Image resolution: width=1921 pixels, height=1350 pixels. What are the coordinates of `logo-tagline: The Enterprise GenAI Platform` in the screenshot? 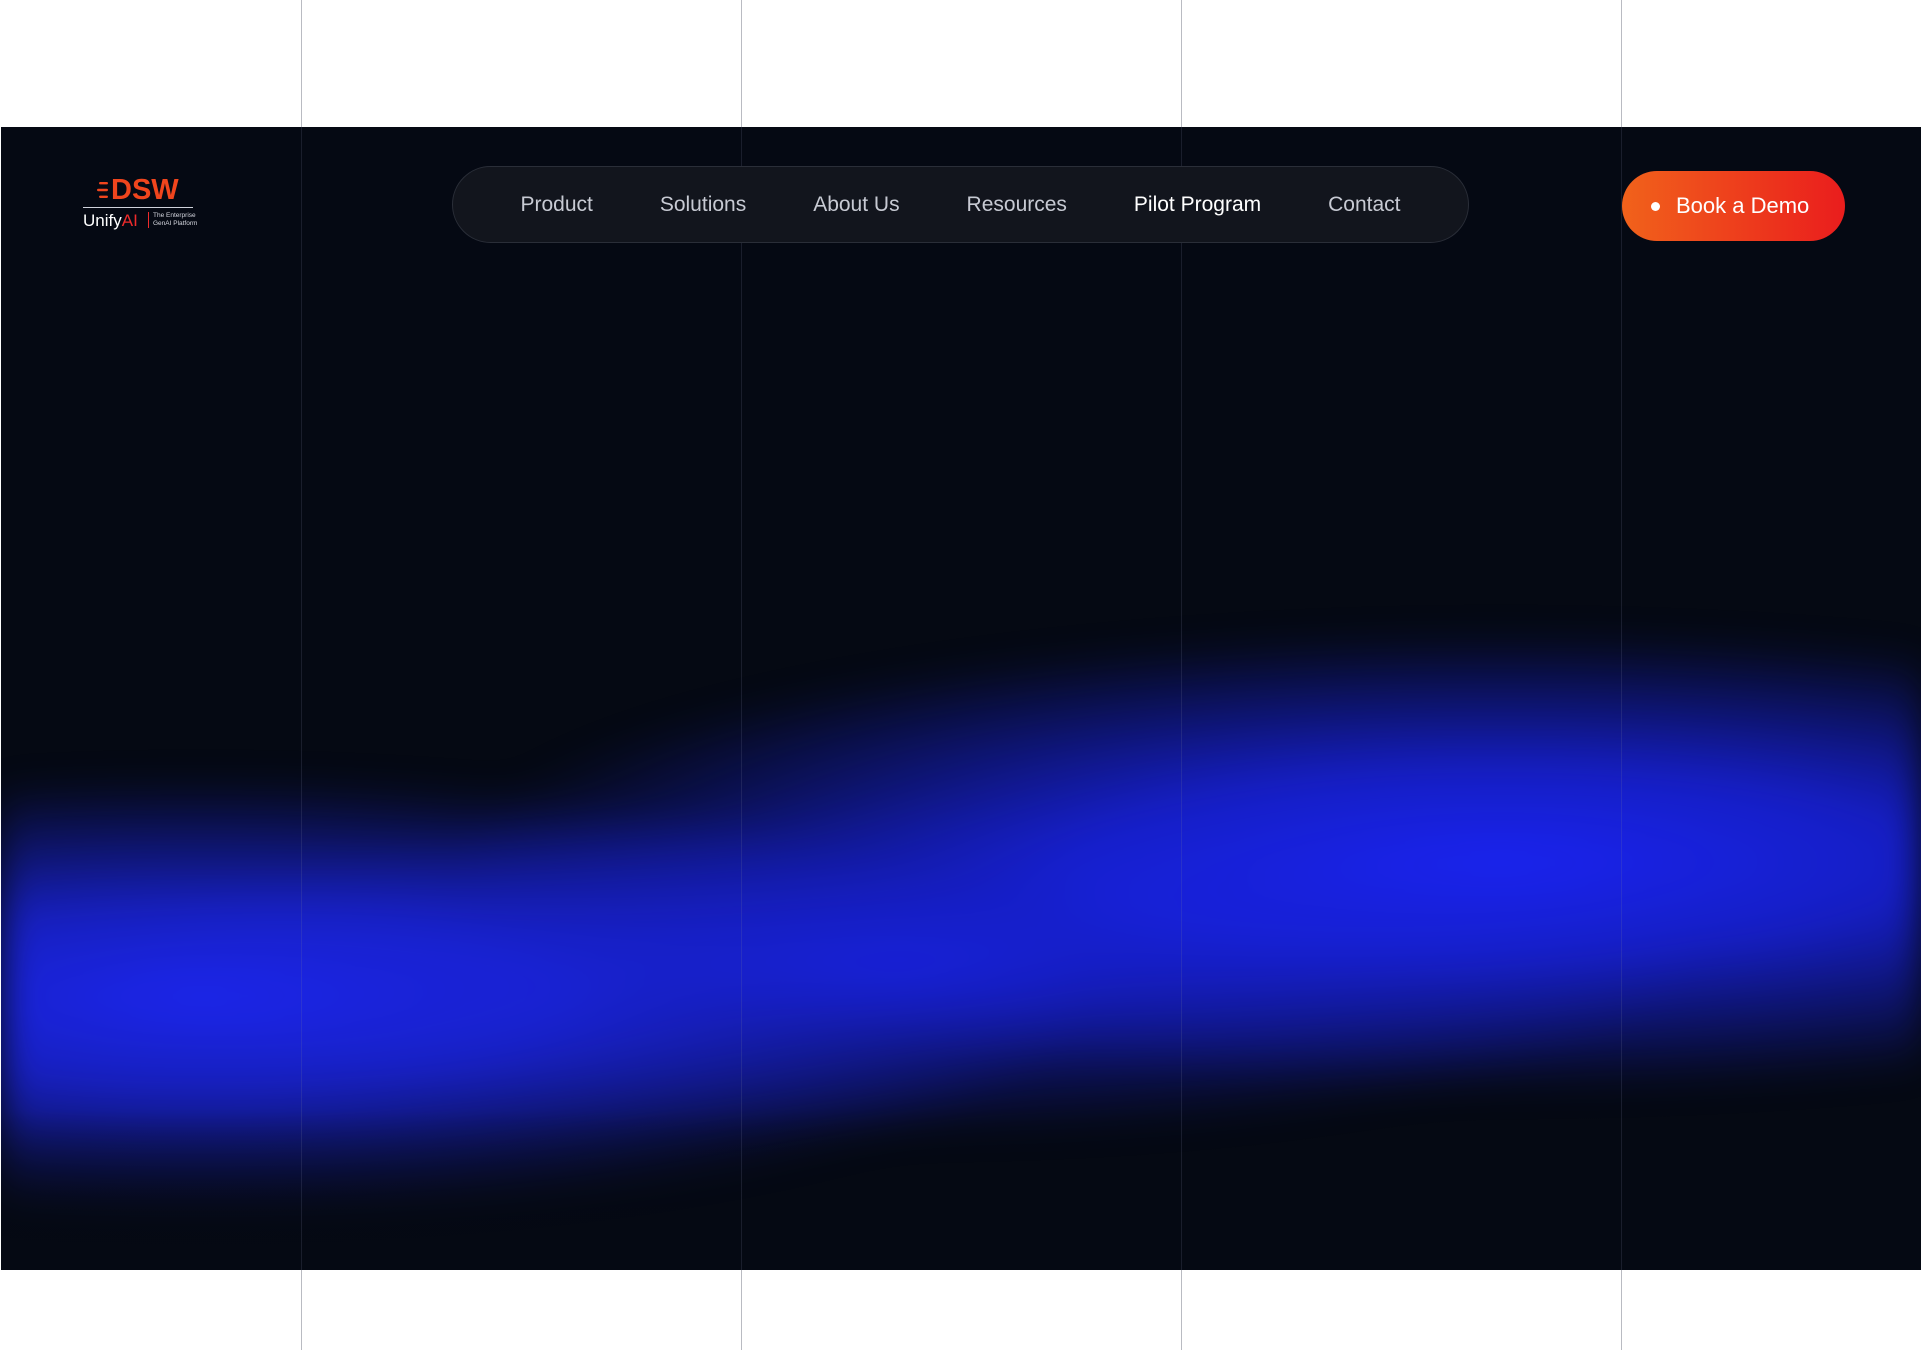 It's located at (173, 220).